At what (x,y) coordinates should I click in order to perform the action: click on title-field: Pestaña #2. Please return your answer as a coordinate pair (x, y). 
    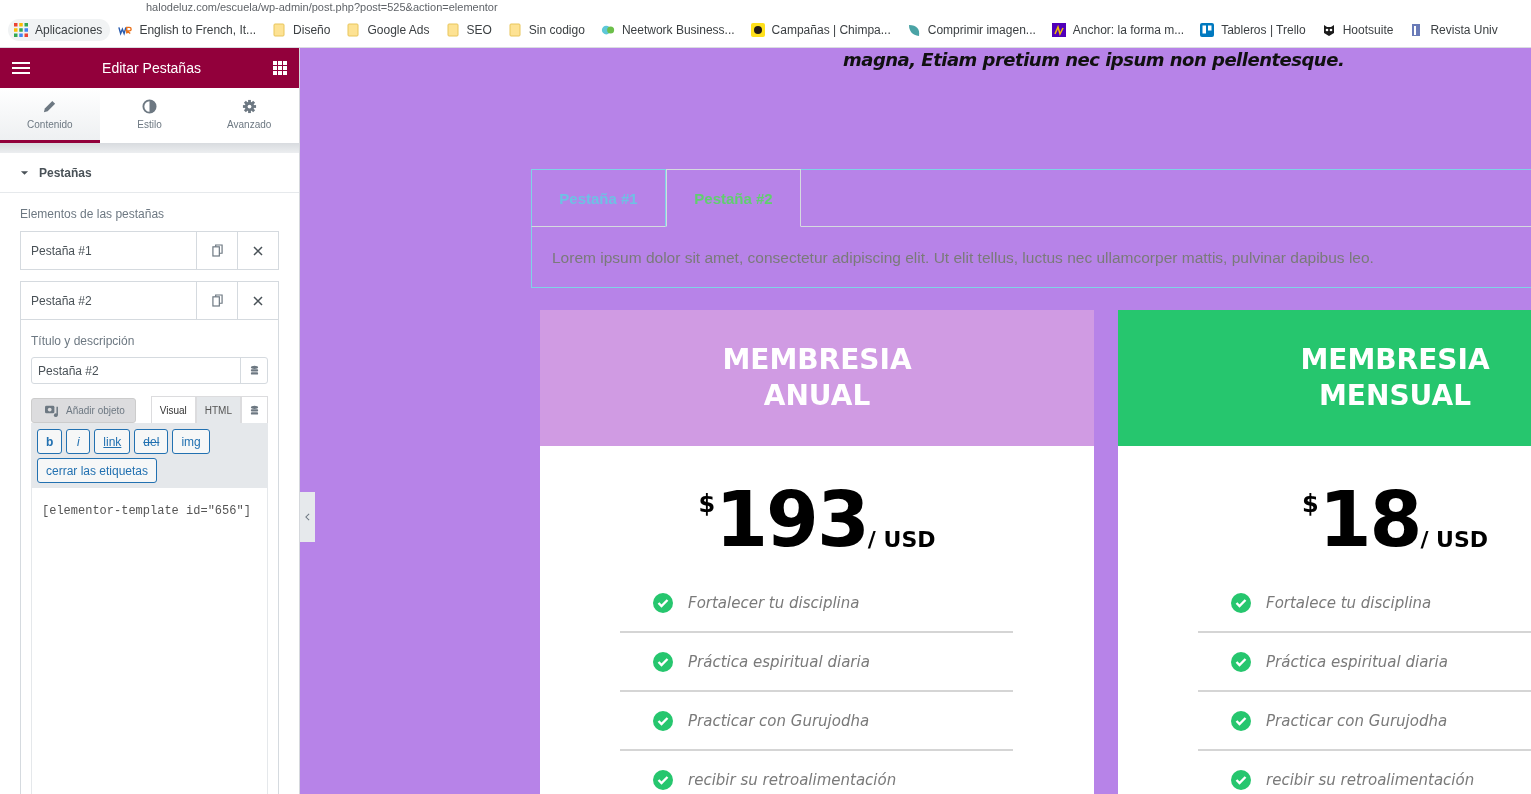
    Looking at the image, I should click on (149, 370).